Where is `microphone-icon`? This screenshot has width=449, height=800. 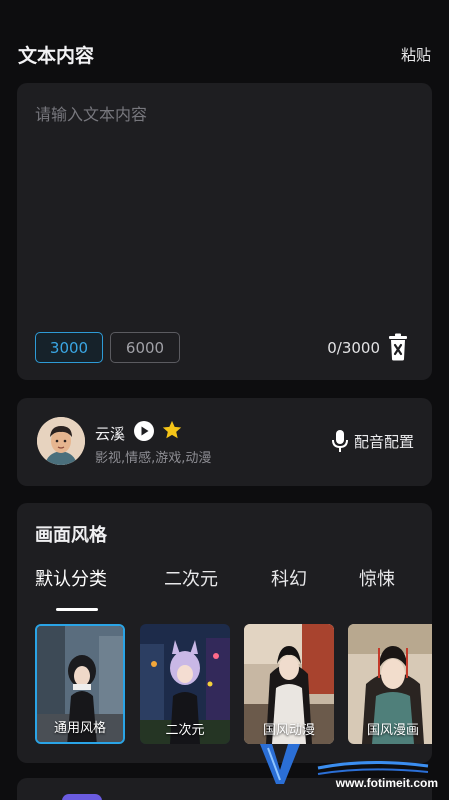
microphone-icon is located at coordinates (339, 441).